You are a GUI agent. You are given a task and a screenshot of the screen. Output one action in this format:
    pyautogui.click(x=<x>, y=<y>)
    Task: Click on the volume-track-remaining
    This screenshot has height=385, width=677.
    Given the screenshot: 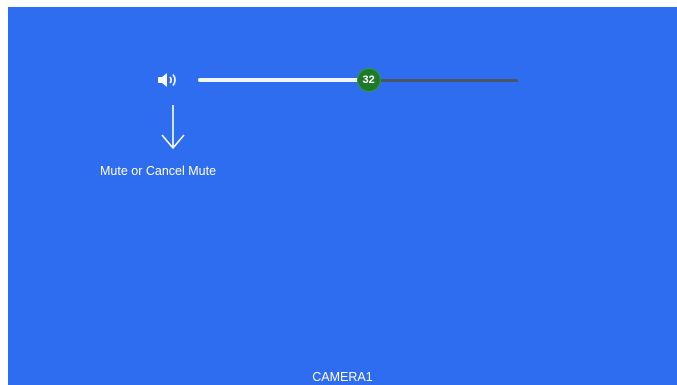 What is the action you would take?
    pyautogui.click(x=443, y=80)
    